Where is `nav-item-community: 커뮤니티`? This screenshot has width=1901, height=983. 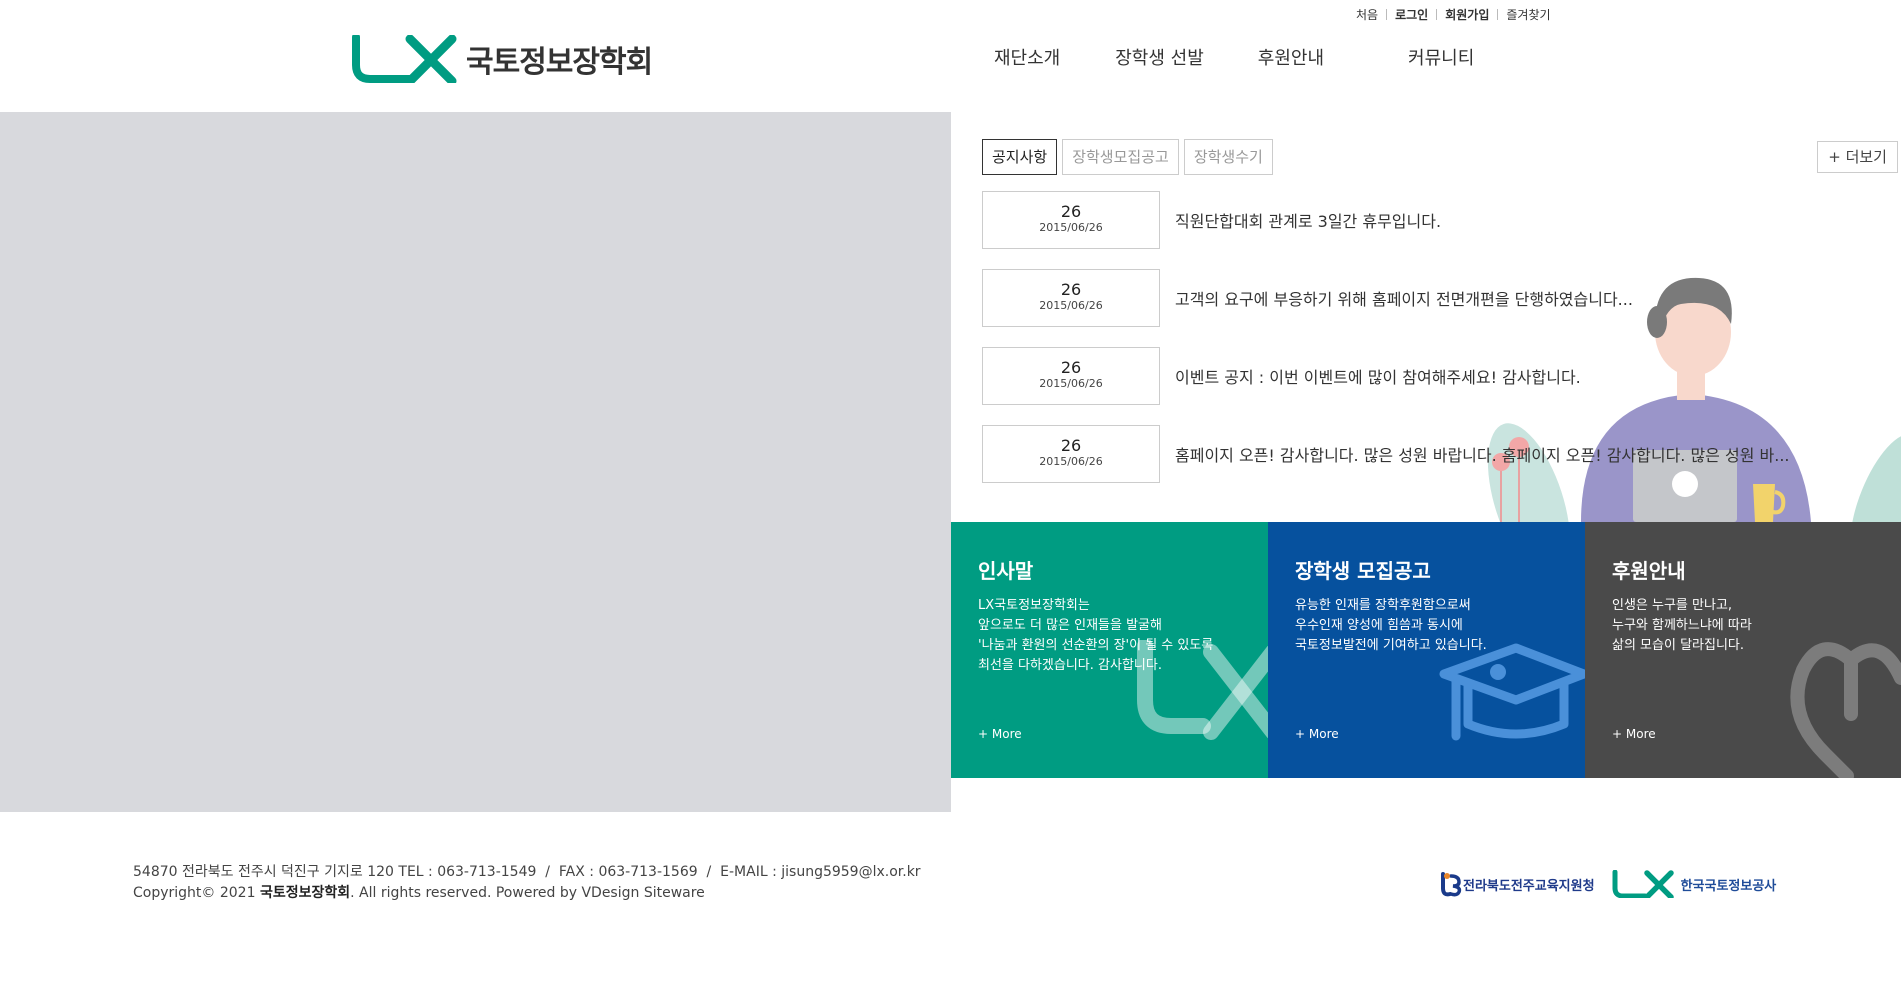
nav-item-community: 커뮤니티 is located at coordinates (1441, 57).